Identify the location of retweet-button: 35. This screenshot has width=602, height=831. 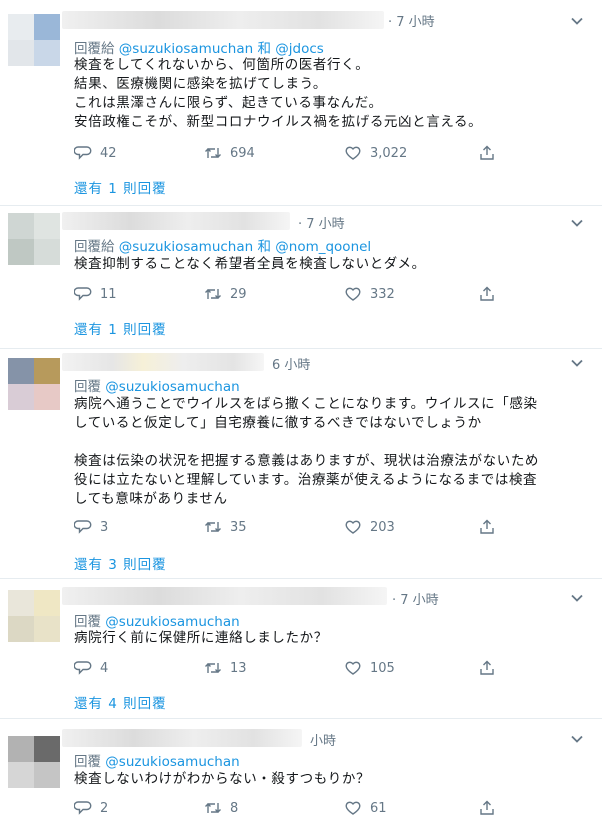
(225, 527).